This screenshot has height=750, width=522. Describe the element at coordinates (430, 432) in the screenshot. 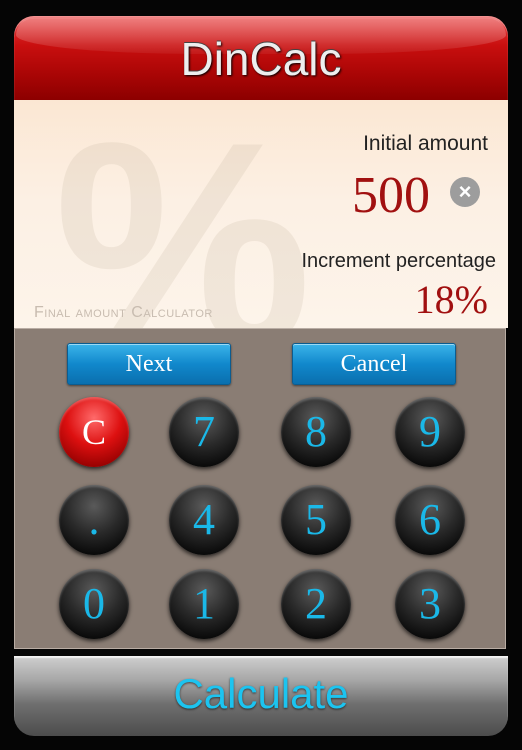

I see `key-9: 9` at that location.